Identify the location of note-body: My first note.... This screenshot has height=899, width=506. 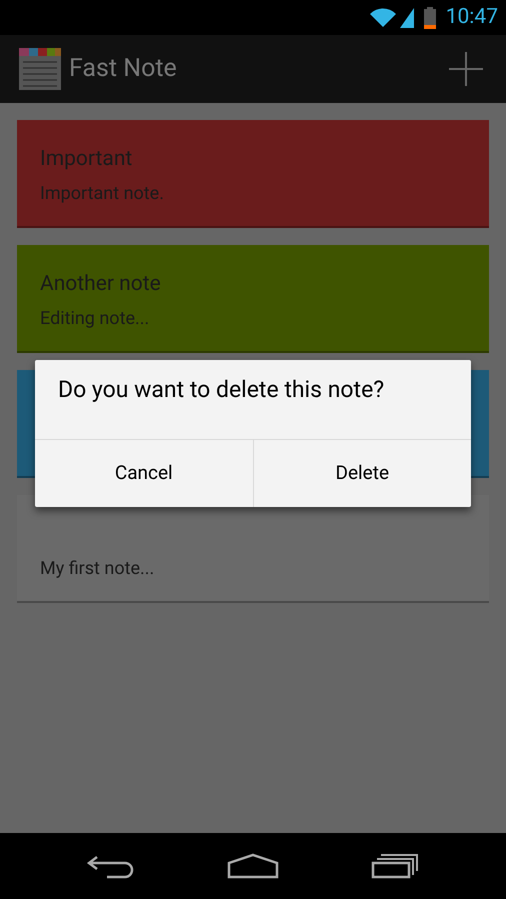
(98, 569).